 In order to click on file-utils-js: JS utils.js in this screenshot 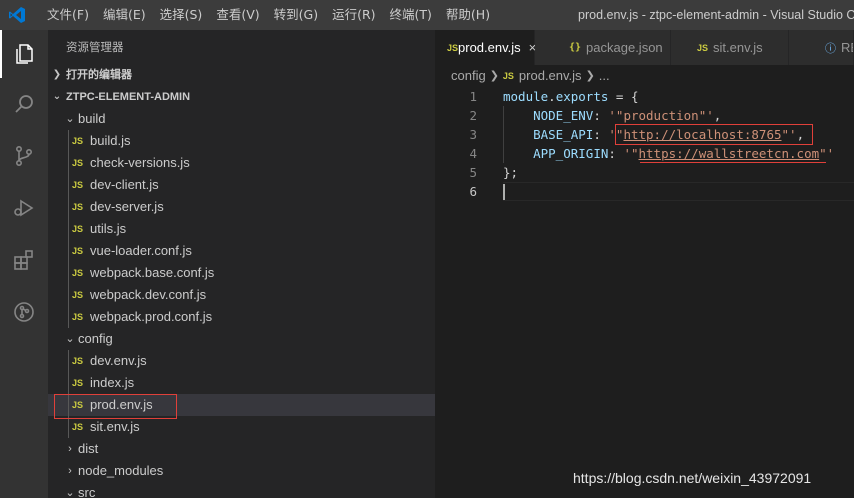, I will do `click(241, 229)`.